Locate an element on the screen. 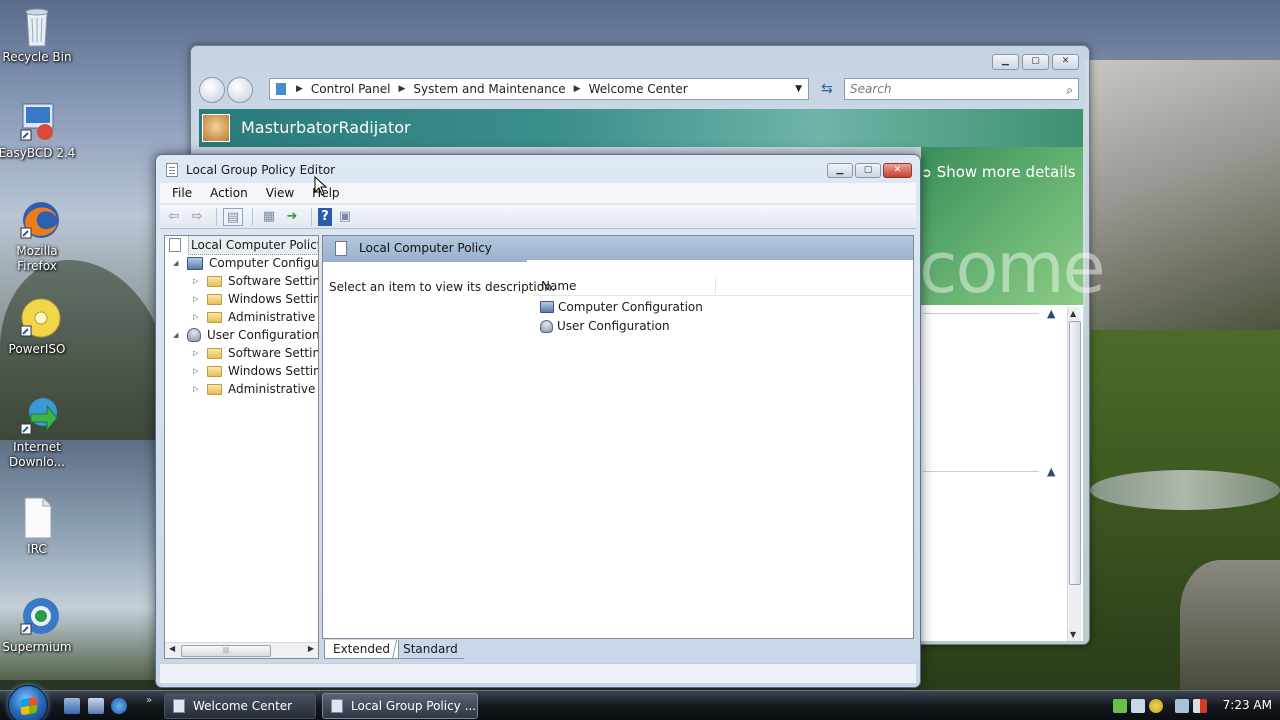 This screenshot has width=1280, height=720. show-desktop-icon is located at coordinates (72, 706).